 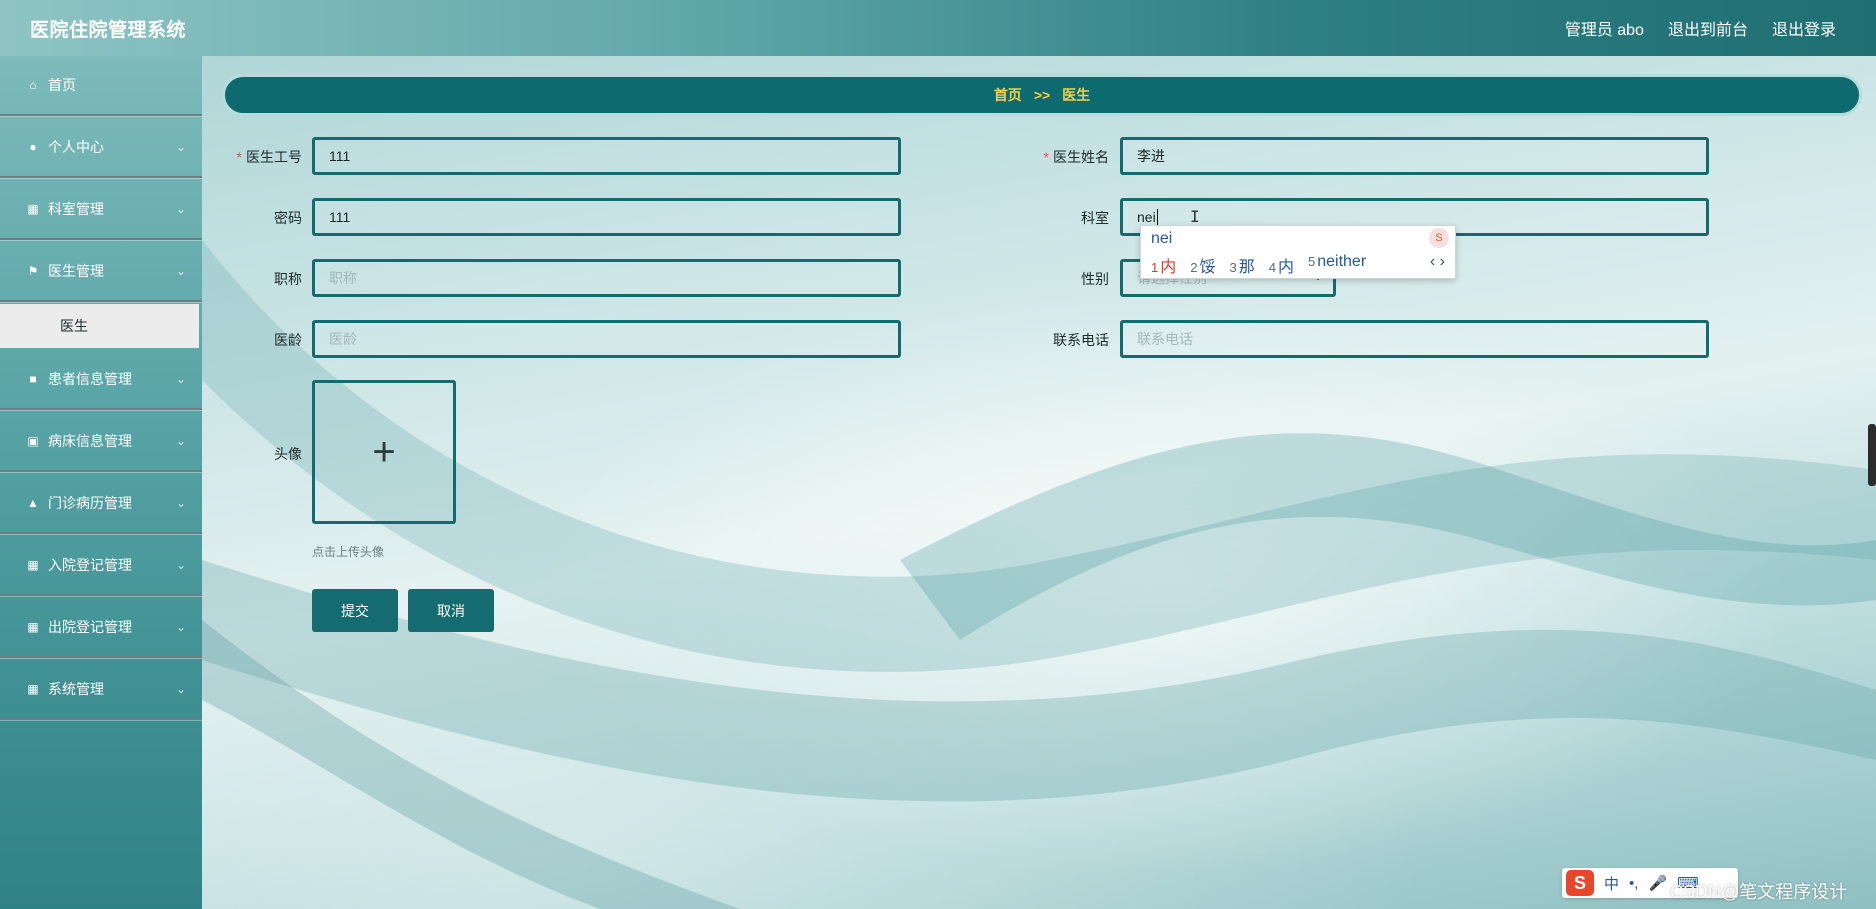 What do you see at coordinates (33, 271) in the screenshot?
I see `flag-icon: ⚑` at bounding box center [33, 271].